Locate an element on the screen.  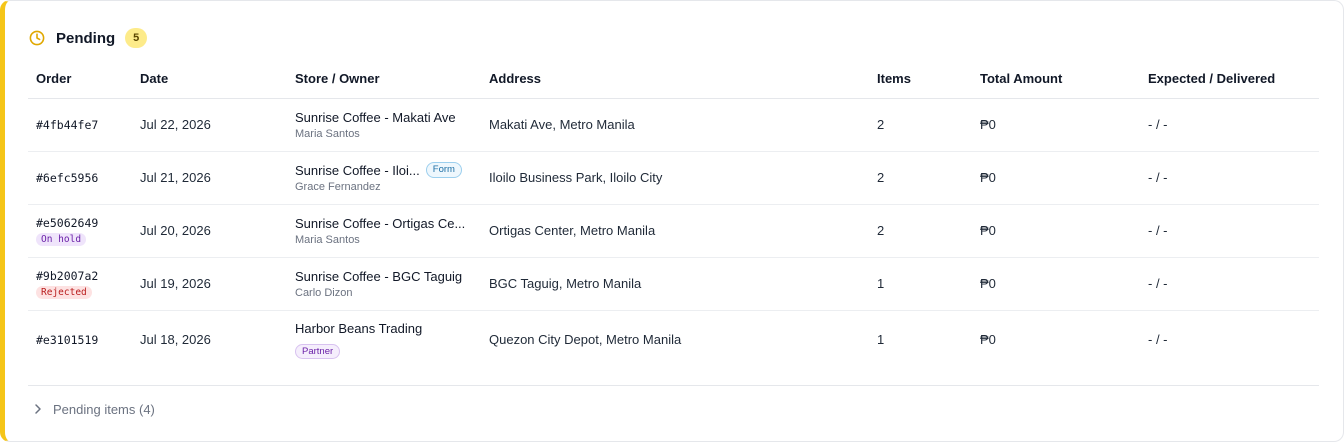
order-cell: #9b2007a2 Rejected is located at coordinates (80, 284).